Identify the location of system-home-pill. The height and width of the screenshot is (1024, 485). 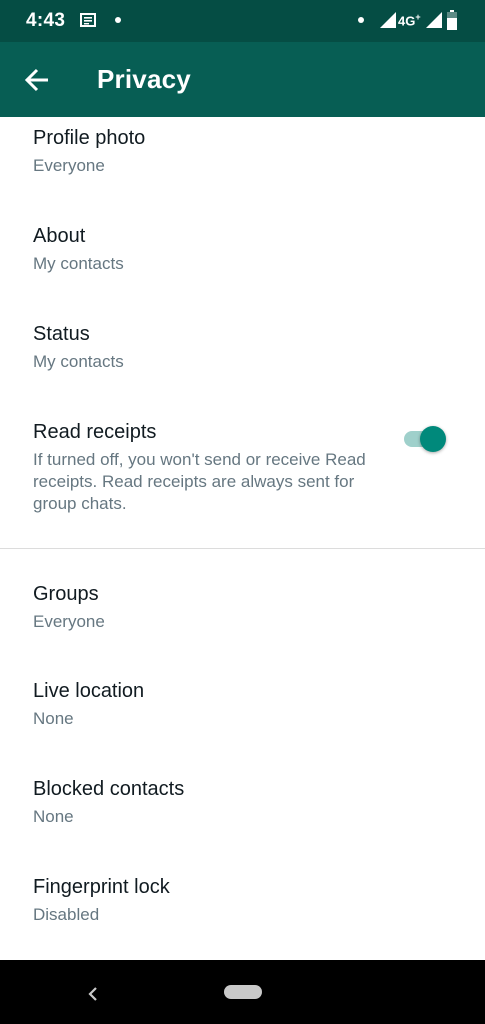
(243, 992).